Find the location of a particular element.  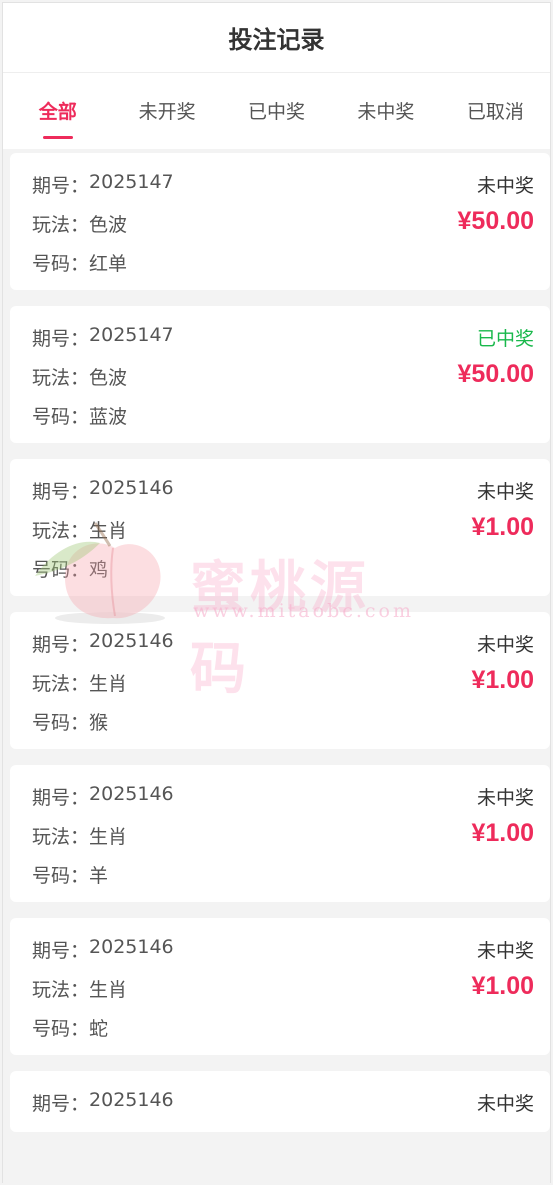

bet-record-card: 期号： 2025146 未中奖 is located at coordinates (280, 1101).